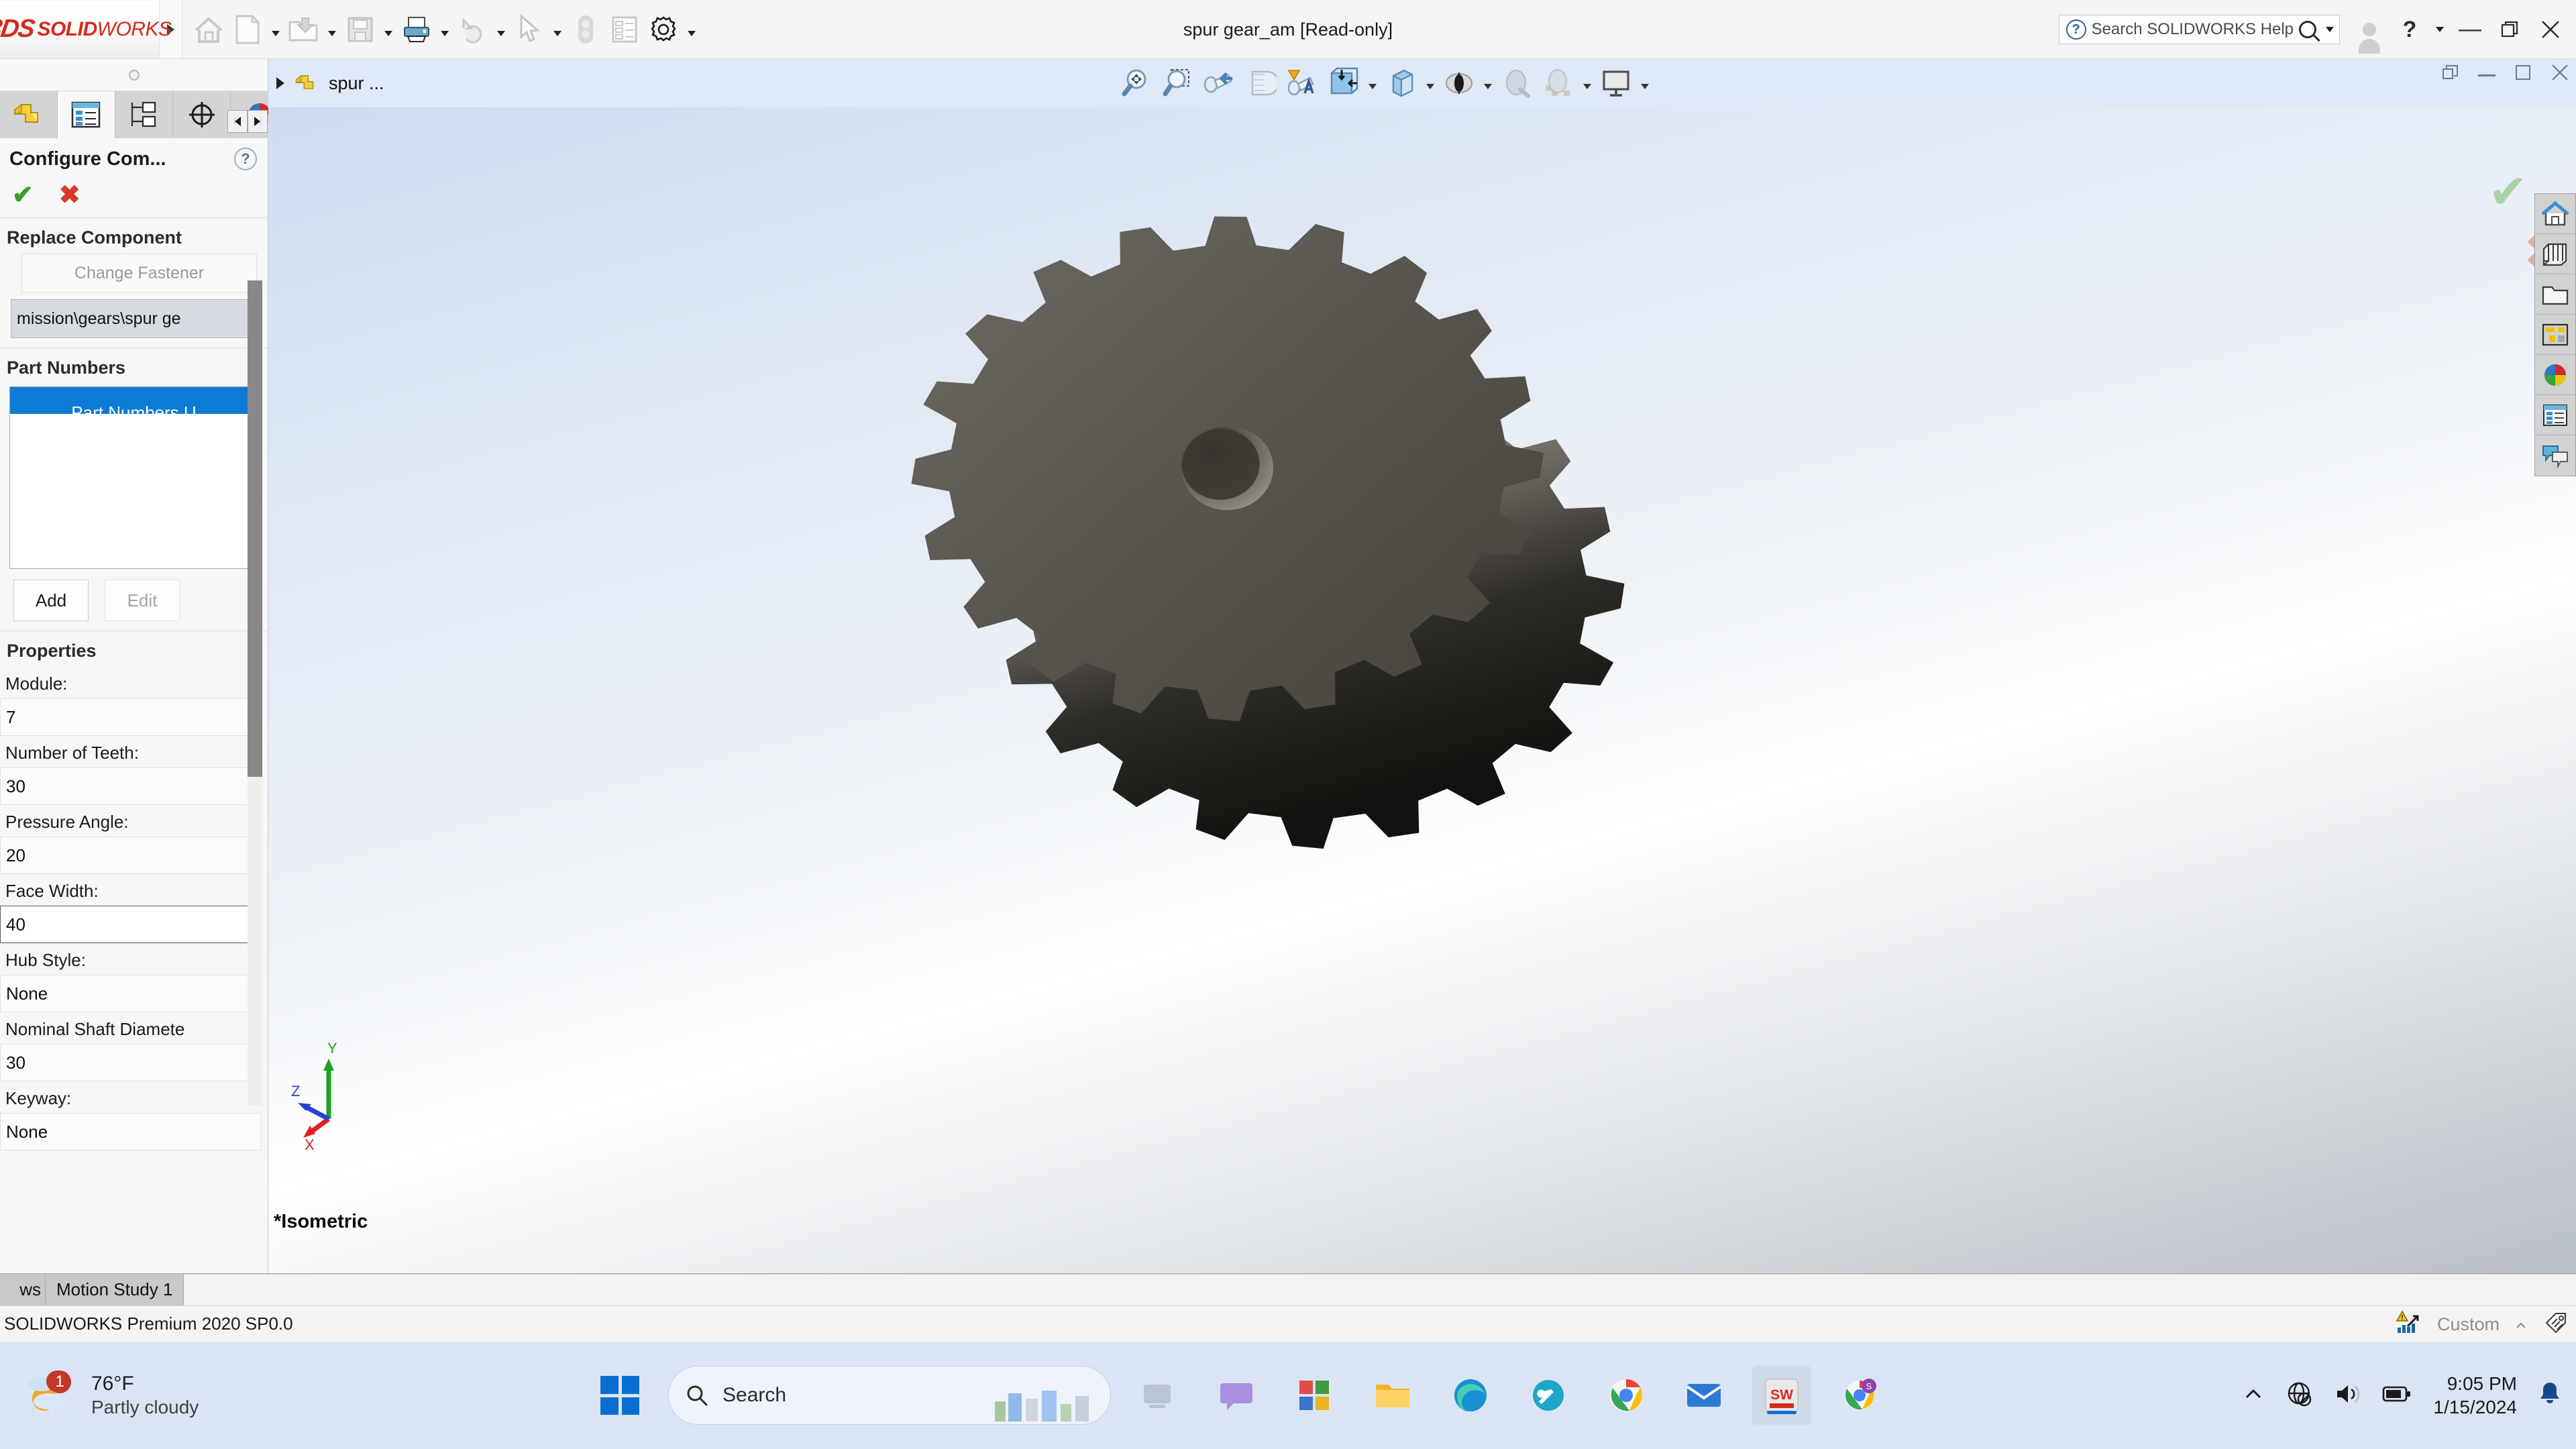 This screenshot has height=1449, width=2576. Describe the element at coordinates (624, 29) in the screenshot. I see `options-list-icon` at that location.